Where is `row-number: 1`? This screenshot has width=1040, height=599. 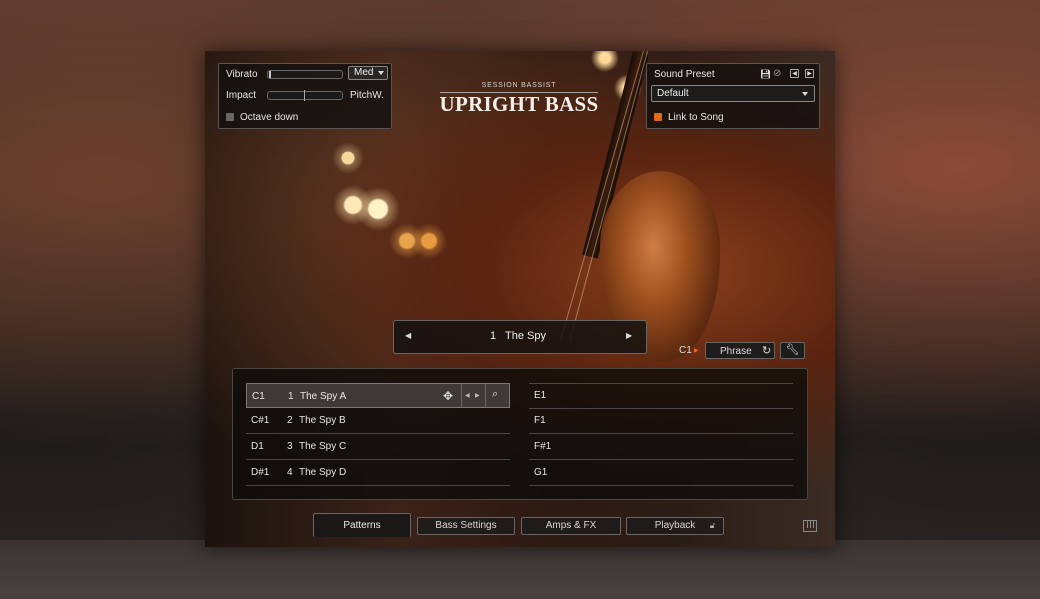 row-number: 1 is located at coordinates (291, 396).